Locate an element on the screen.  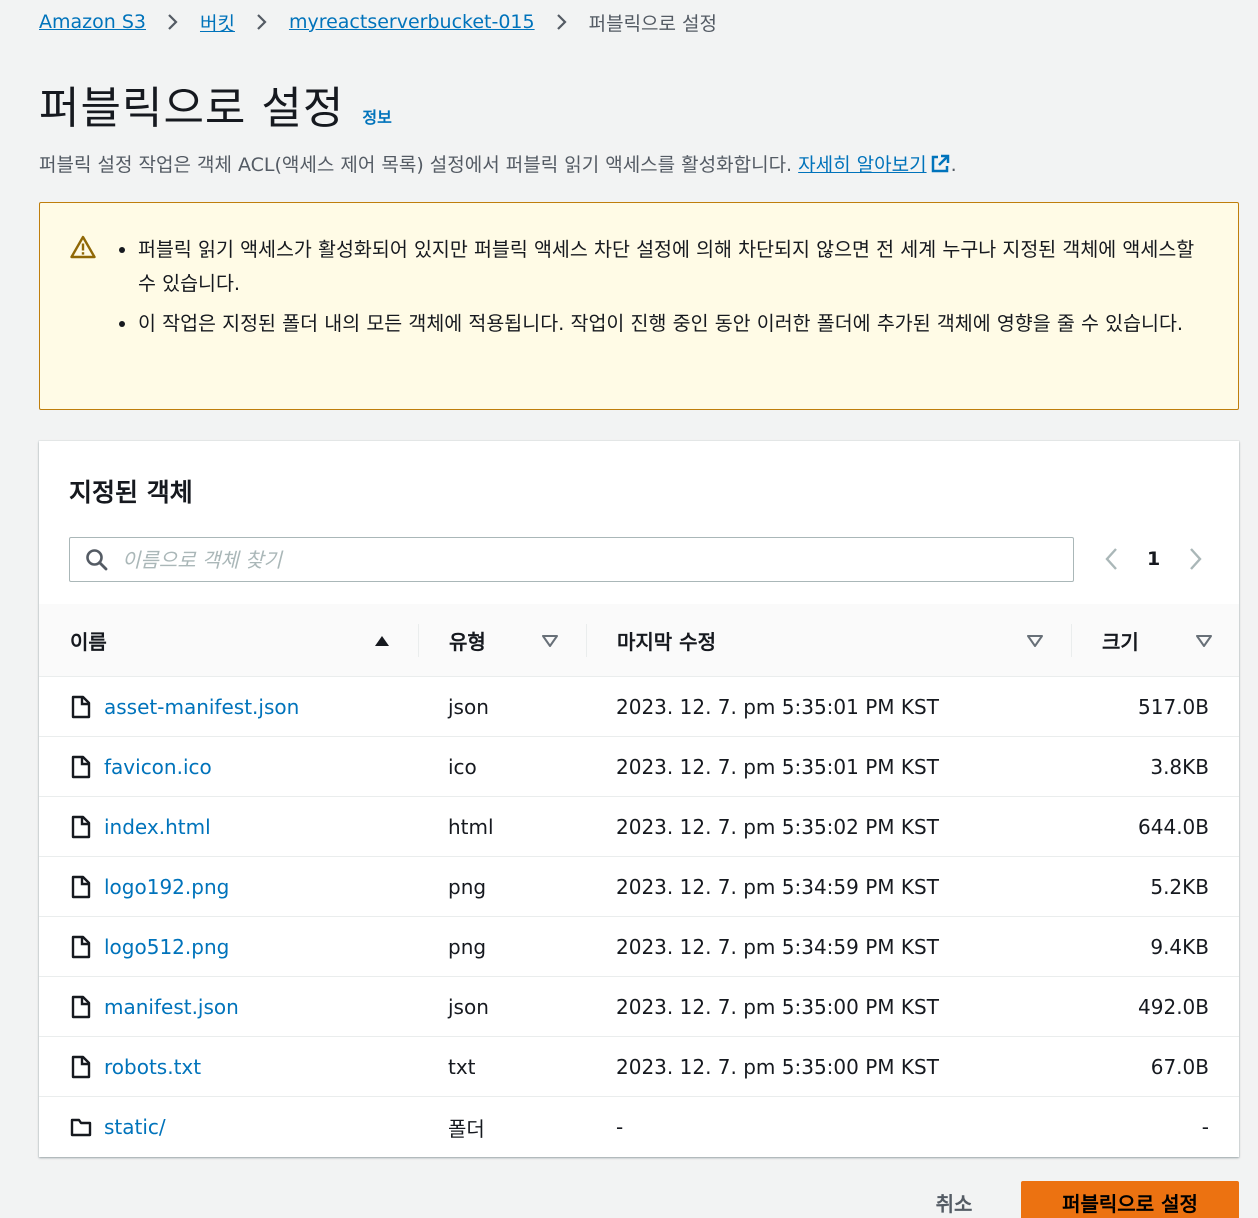
object-modified: 2023. 12. 7. pm 5:35:02 PM KST is located at coordinates (777, 827).